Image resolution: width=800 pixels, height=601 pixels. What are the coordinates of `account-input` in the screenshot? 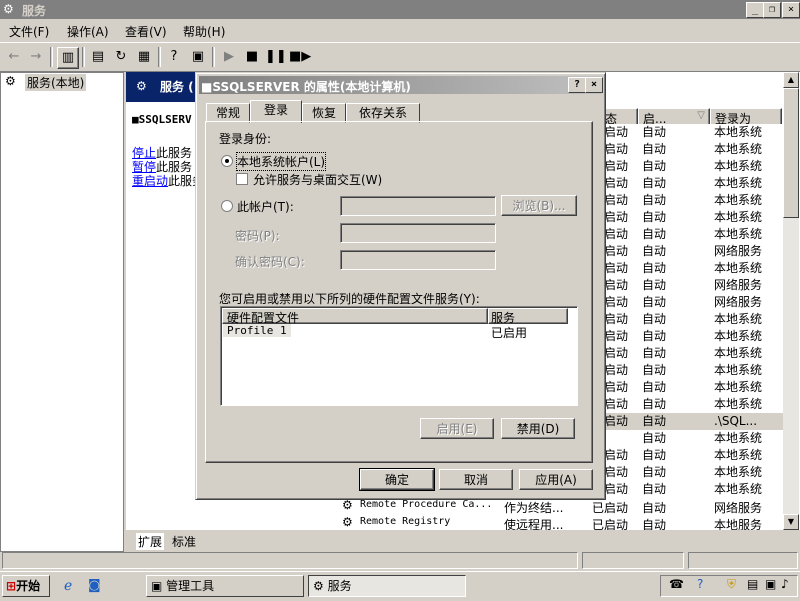 It's located at (418, 206).